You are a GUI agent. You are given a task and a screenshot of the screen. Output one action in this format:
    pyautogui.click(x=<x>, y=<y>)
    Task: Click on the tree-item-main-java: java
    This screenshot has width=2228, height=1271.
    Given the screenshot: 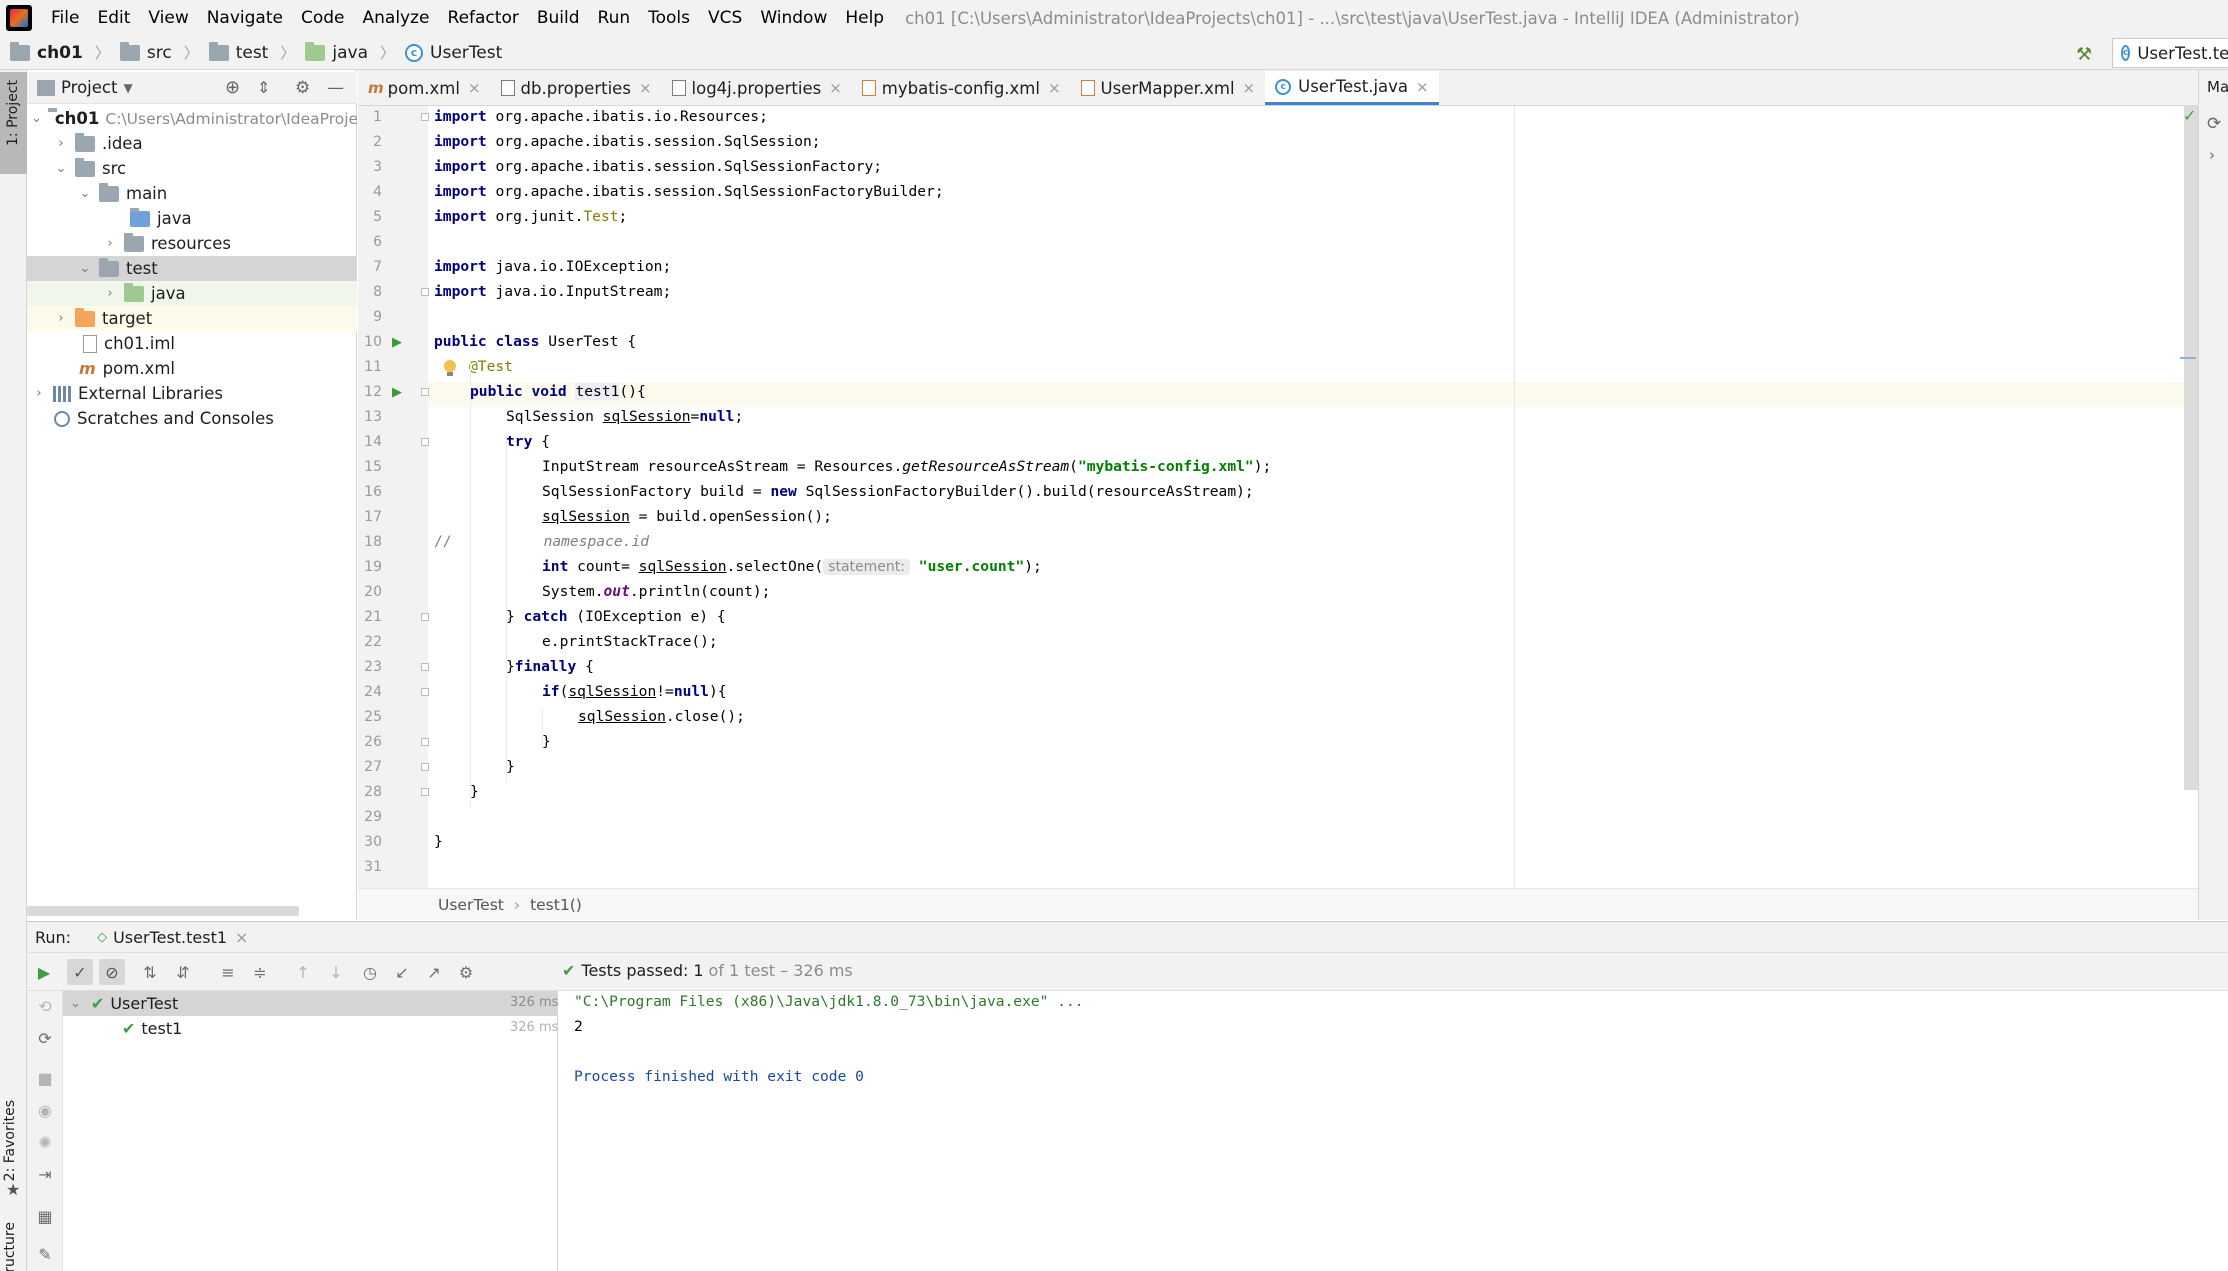 What is the action you would take?
    pyautogui.click(x=192, y=218)
    